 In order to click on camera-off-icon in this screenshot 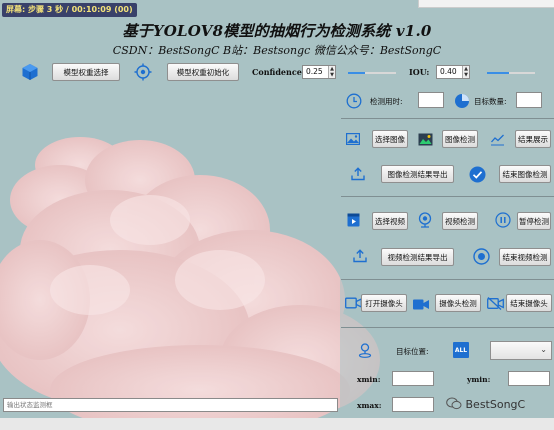, I will do `click(495, 303)`.